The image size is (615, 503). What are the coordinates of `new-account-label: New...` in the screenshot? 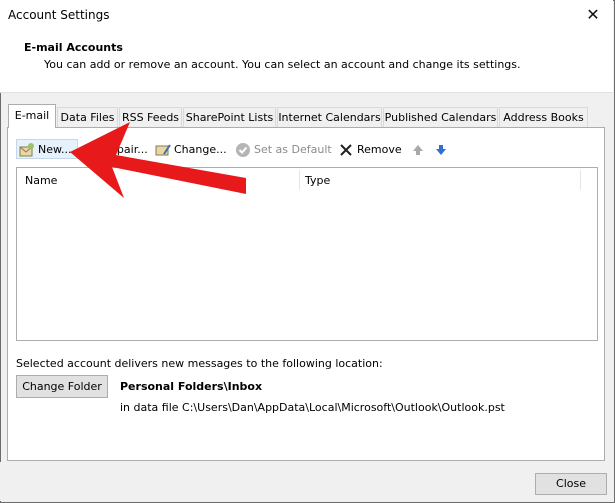 It's located at (55, 149).